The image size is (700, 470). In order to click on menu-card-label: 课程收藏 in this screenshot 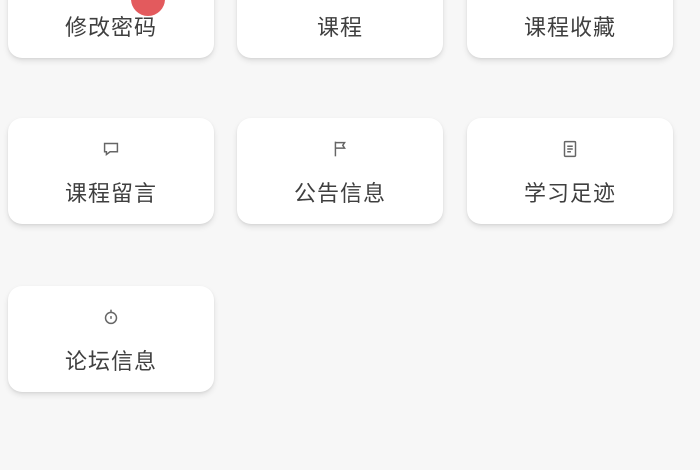, I will do `click(569, 28)`.